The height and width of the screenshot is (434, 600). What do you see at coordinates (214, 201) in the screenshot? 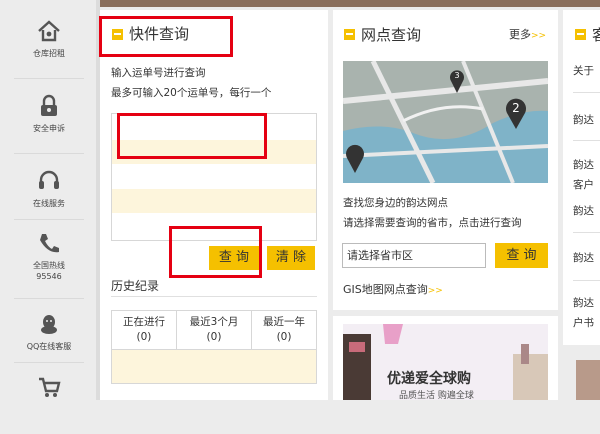
I see `input-row-stripe` at bounding box center [214, 201].